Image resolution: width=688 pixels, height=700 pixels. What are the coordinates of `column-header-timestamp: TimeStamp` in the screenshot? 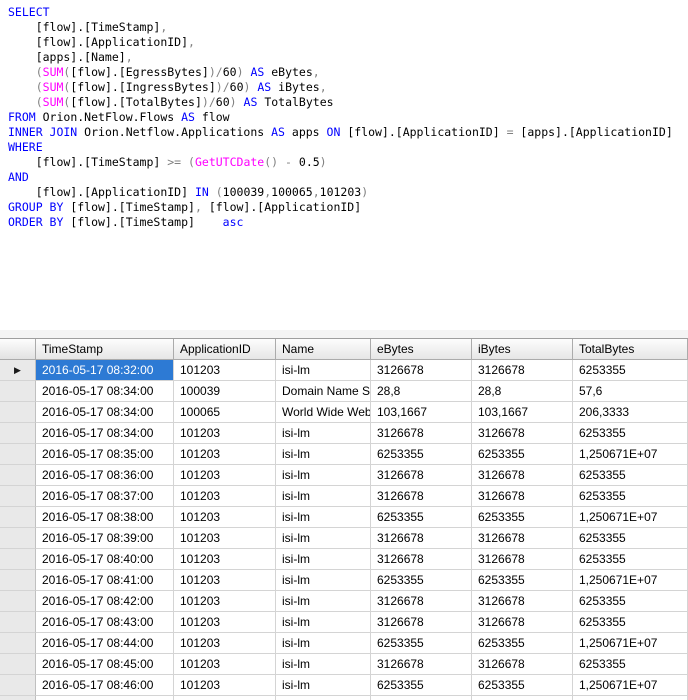 It's located at (105, 349).